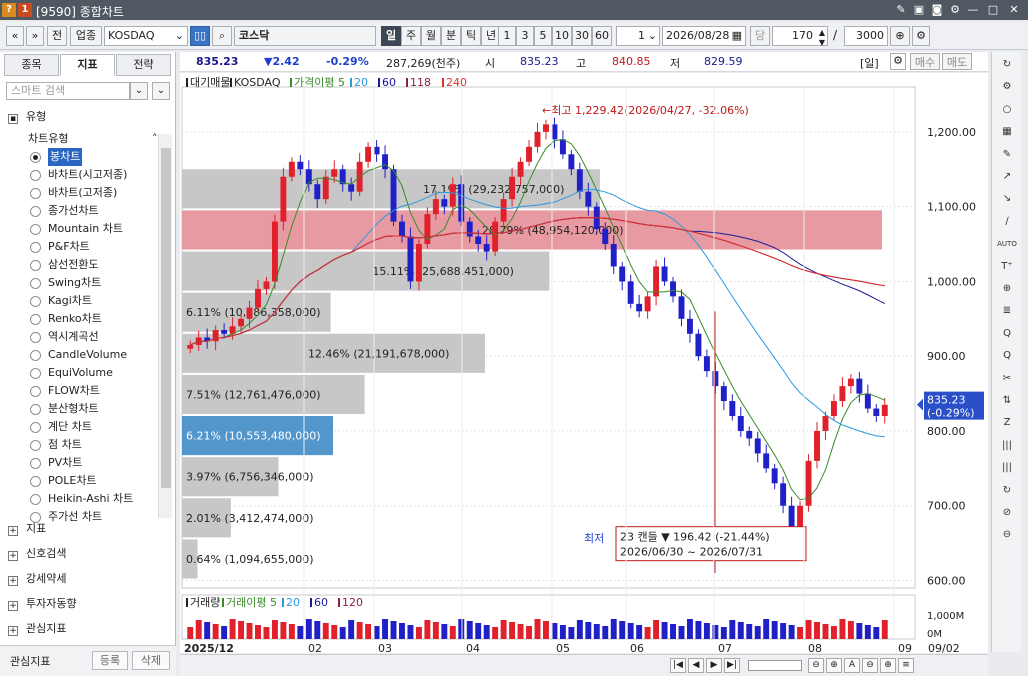 The image size is (1028, 676). Describe the element at coordinates (37, 629) in the screenshot. I see `section-item: + 관심지표` at that location.